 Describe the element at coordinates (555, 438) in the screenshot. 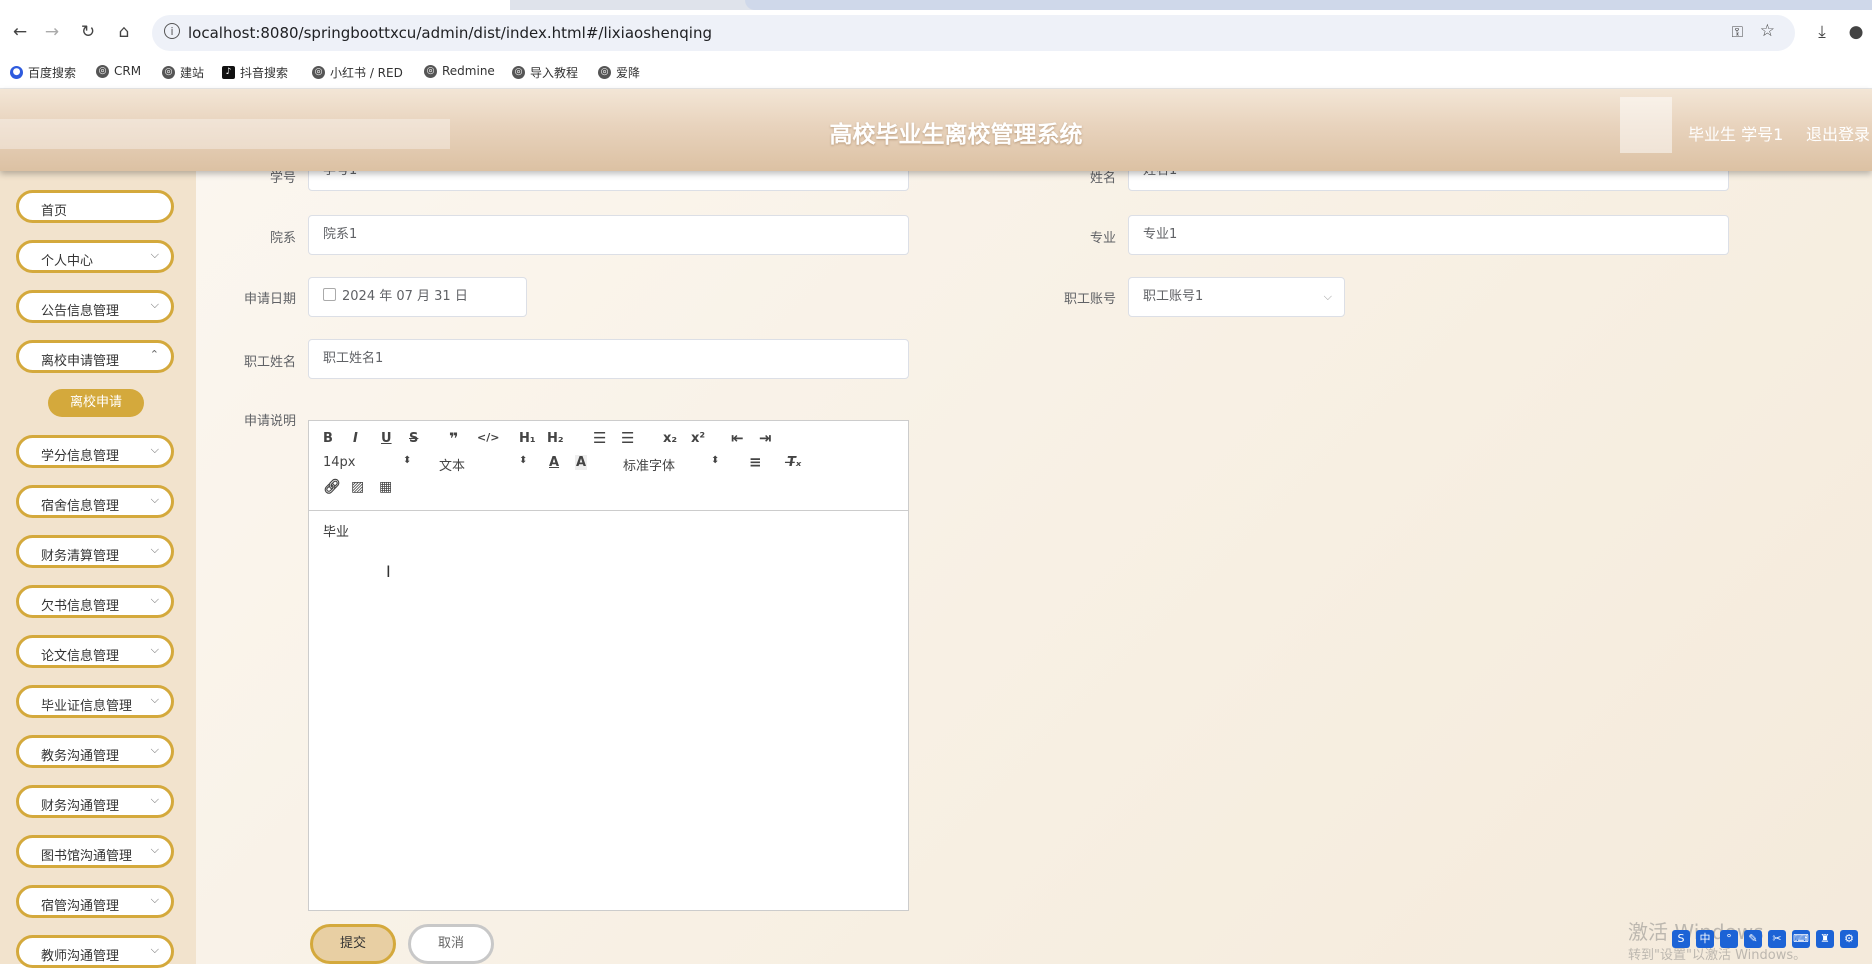

I see `heading2-icon: H₂` at that location.